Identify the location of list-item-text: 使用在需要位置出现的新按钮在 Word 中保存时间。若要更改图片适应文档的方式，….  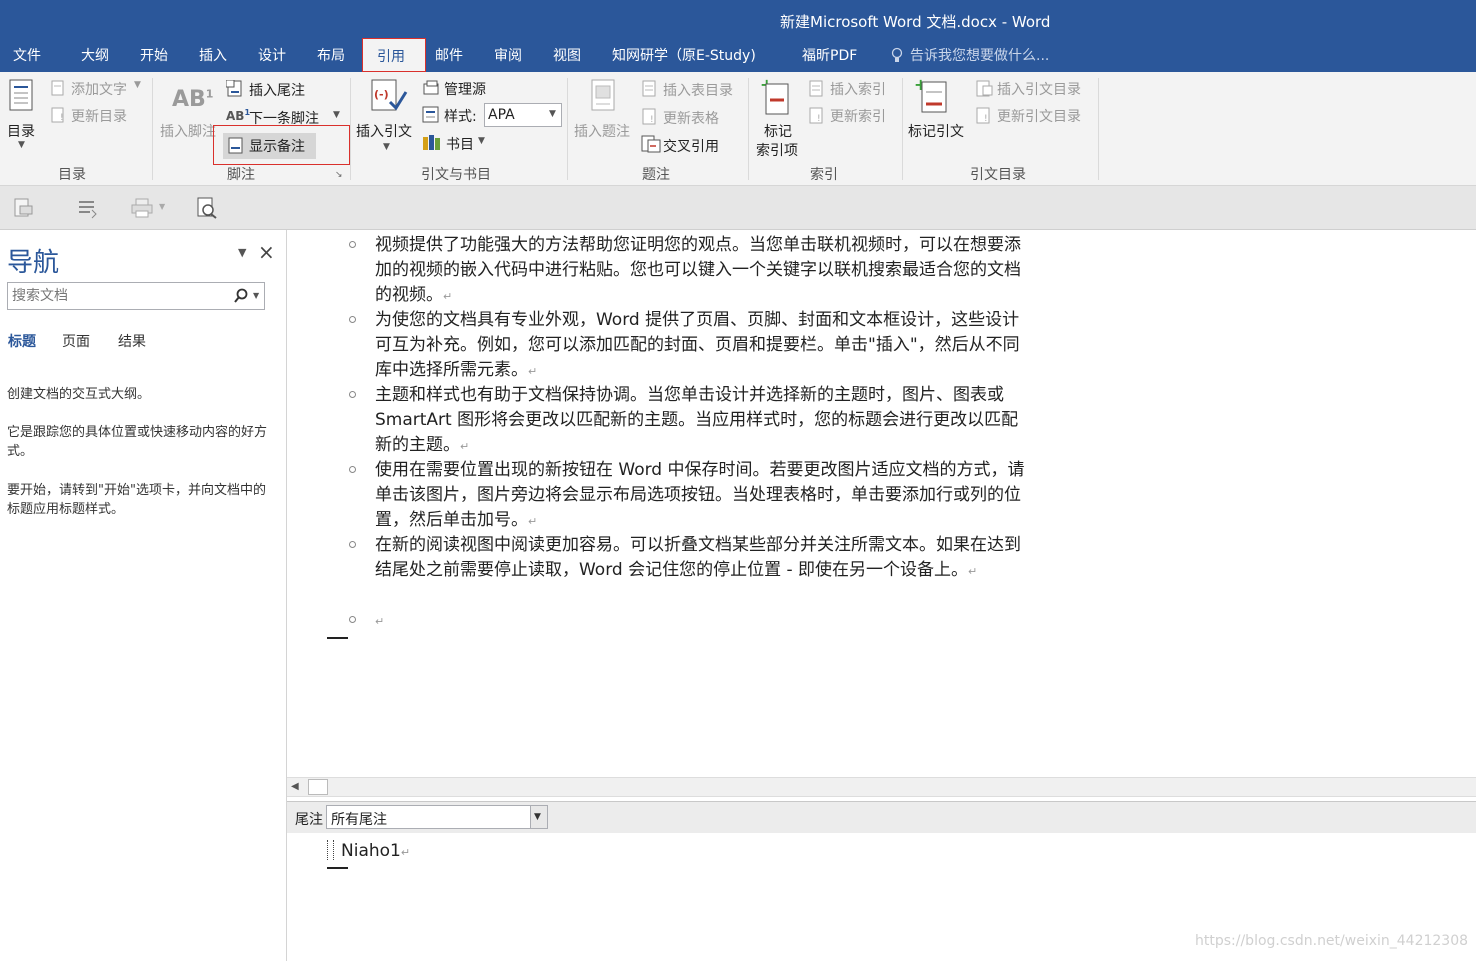
(700, 495).